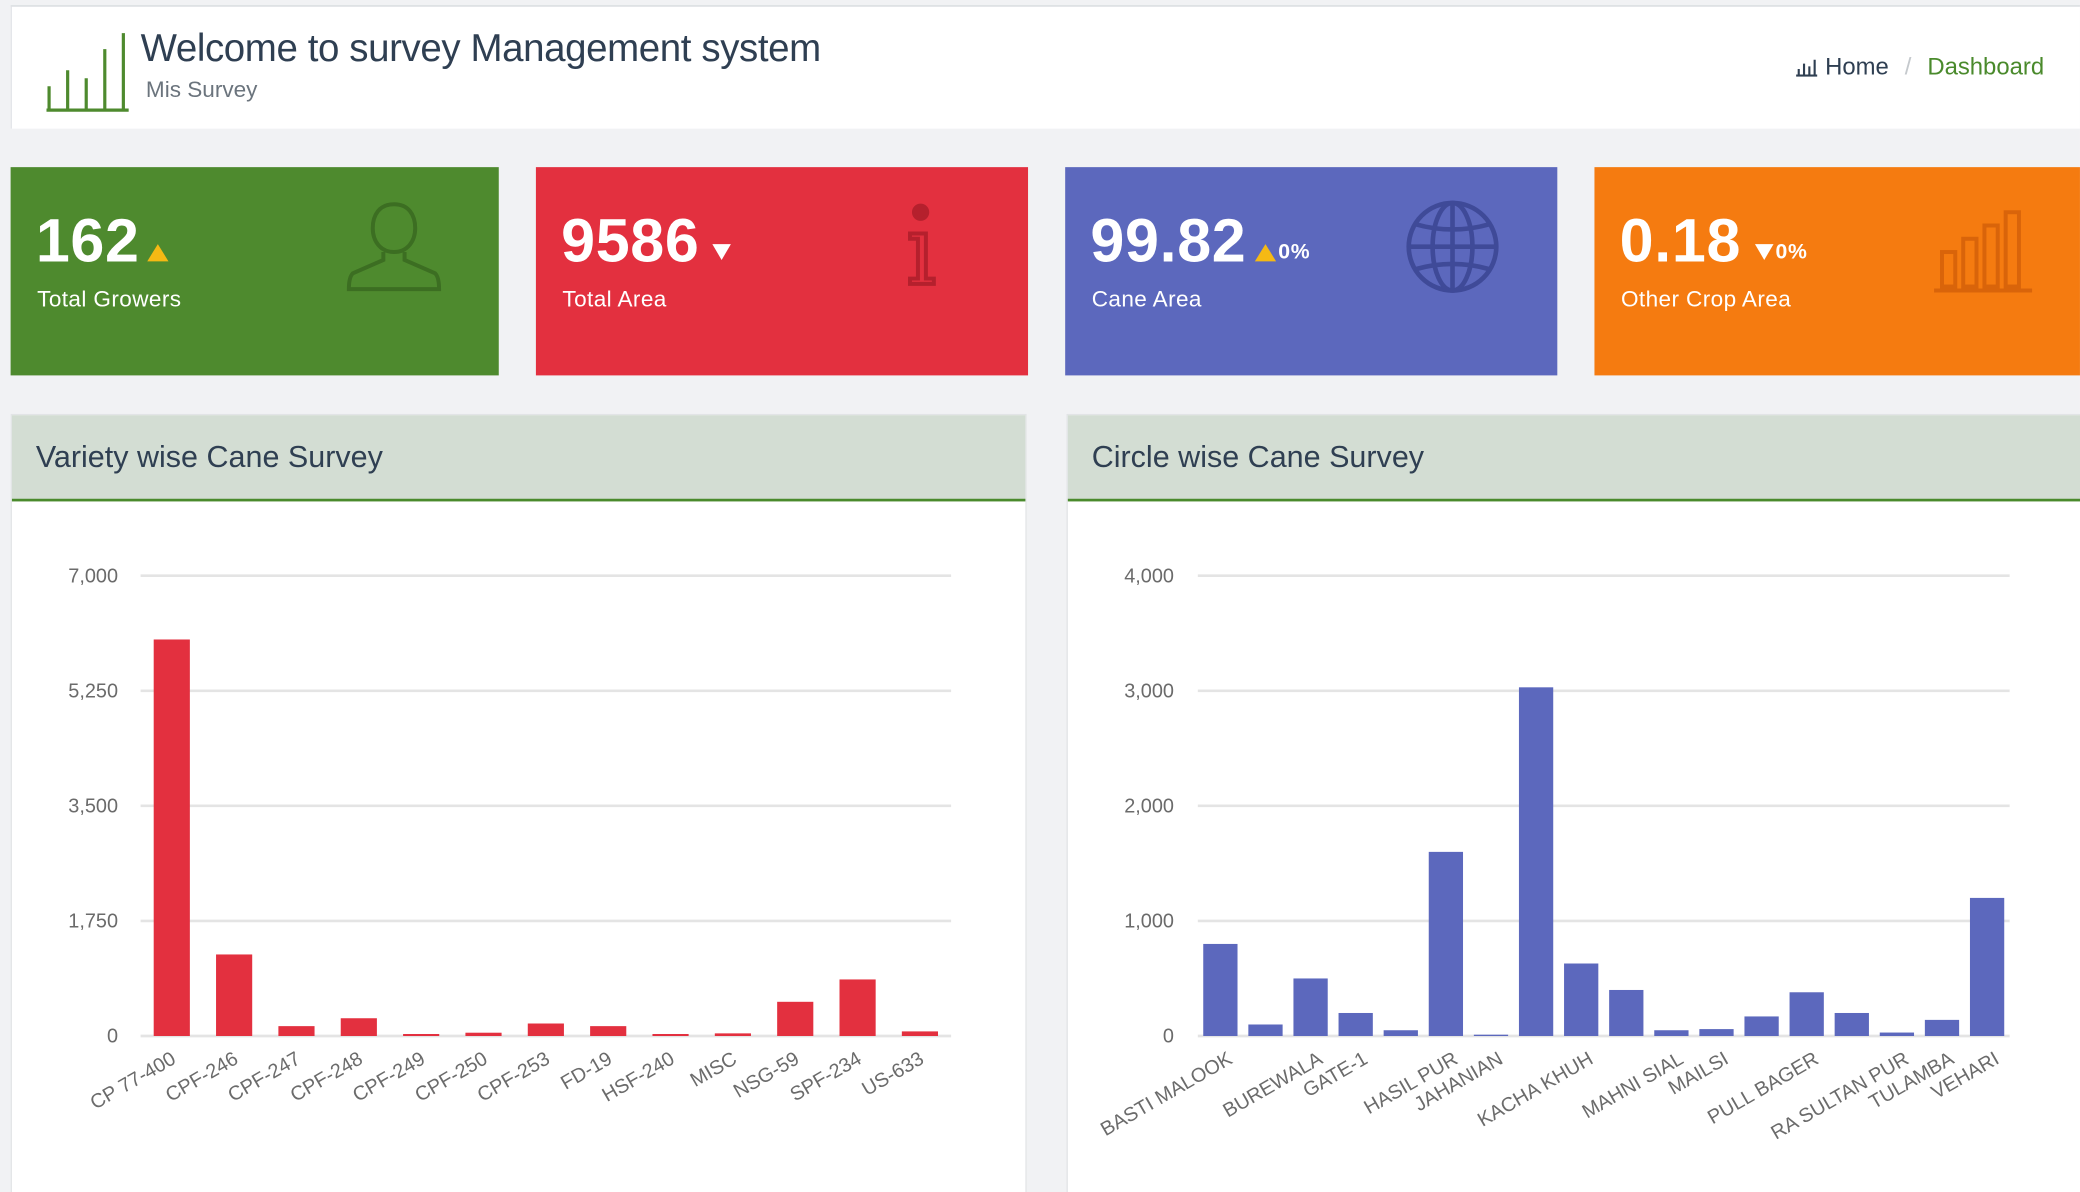  Describe the element at coordinates (1311, 271) in the screenshot. I see `cane-area-card: 99.82 0% Cane Area` at that location.